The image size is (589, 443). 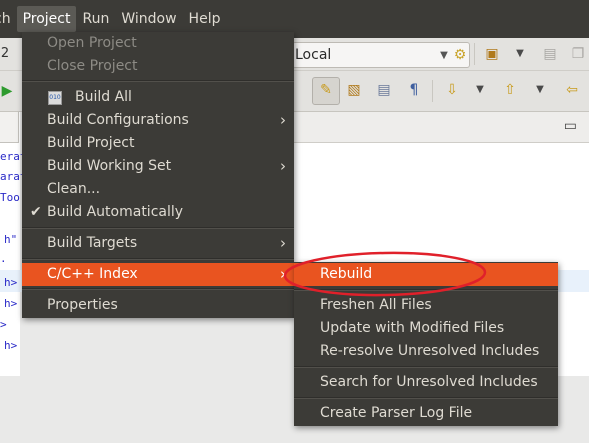 What do you see at coordinates (426, 413) in the screenshot?
I see `submenu-item-create-parser-log: Create Parser Log File` at bounding box center [426, 413].